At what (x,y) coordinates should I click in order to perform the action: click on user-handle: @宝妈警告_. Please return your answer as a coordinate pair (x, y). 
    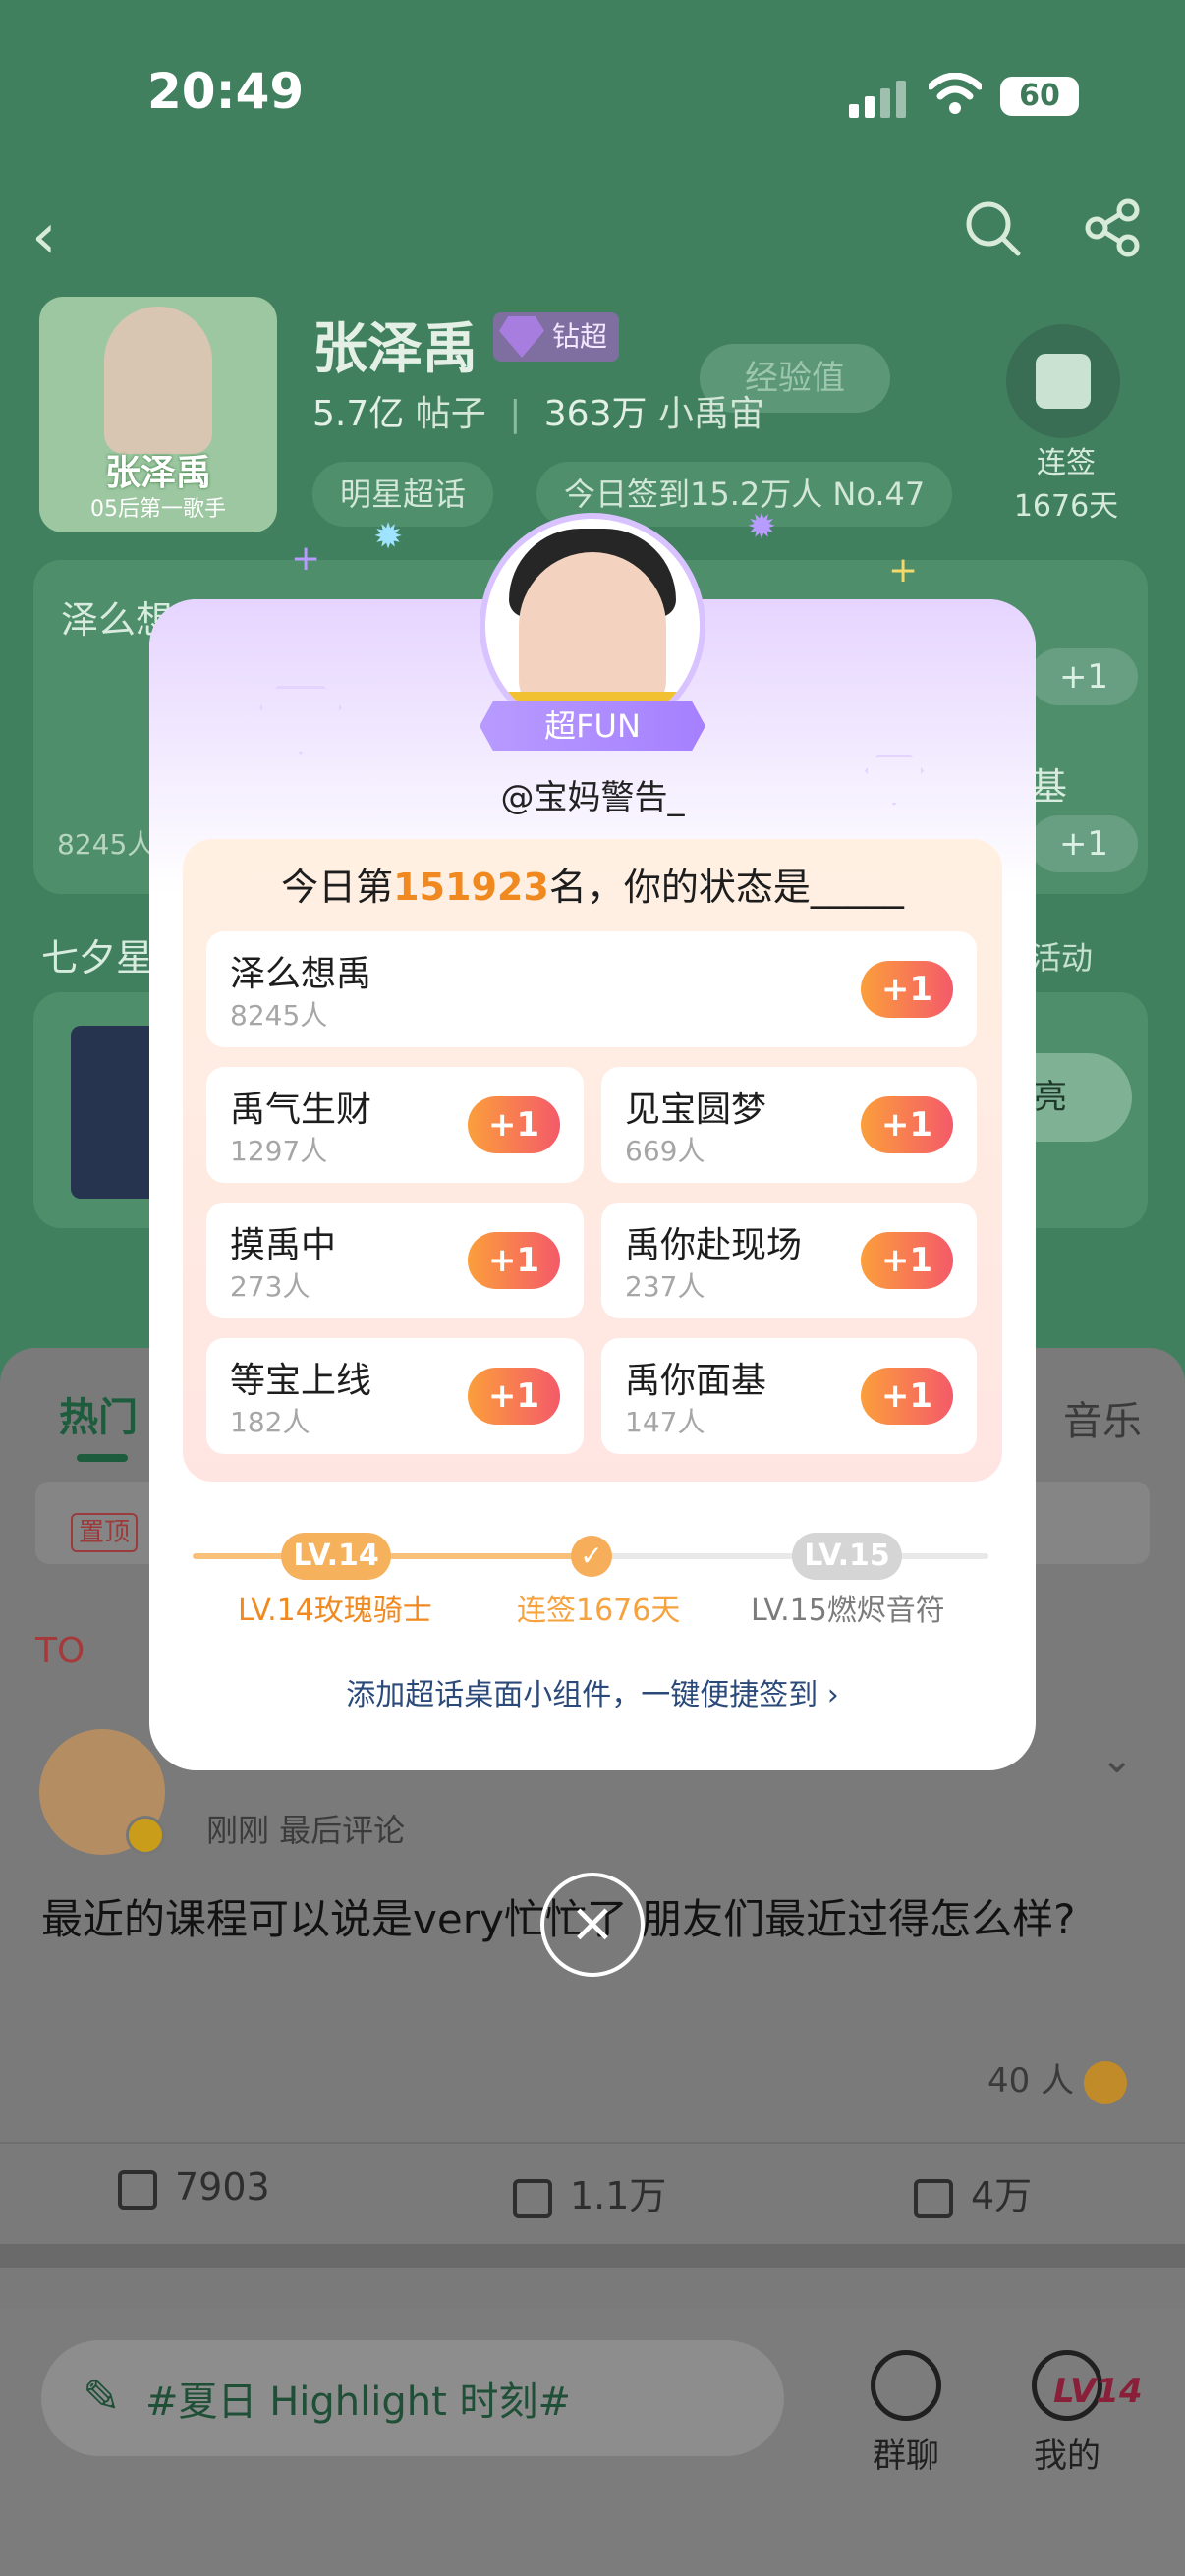
    Looking at the image, I should click on (592, 797).